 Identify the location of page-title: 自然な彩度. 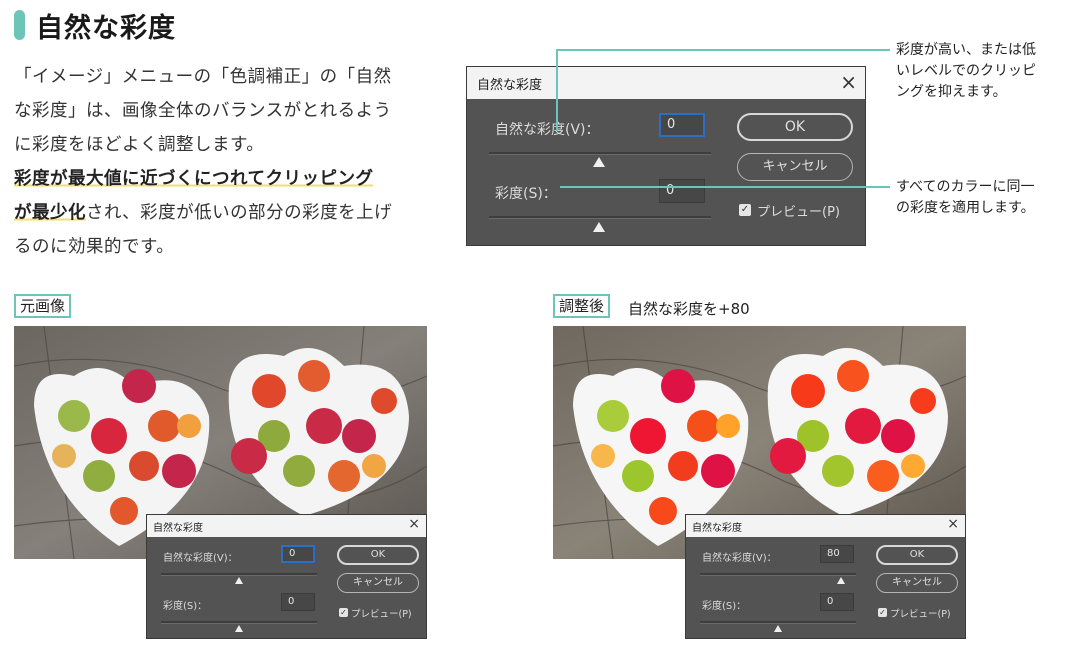
(106, 28).